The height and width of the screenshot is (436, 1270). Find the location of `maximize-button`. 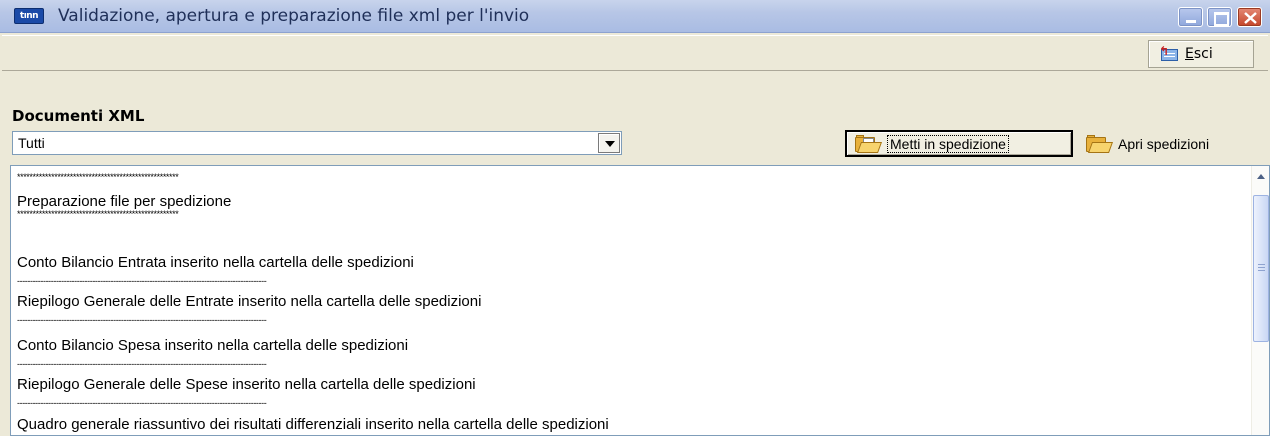

maximize-button is located at coordinates (1219, 17).